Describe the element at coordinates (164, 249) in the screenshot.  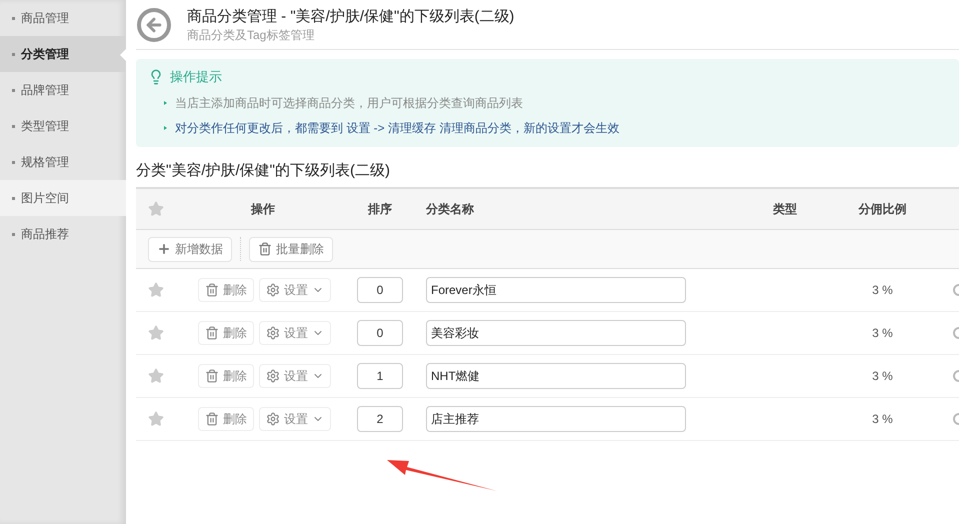
I see `plus-icon` at that location.